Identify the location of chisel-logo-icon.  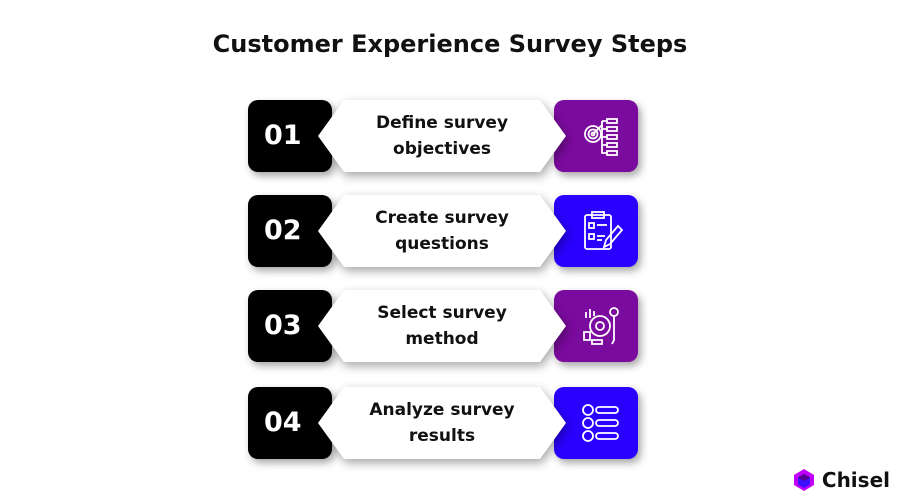
(803, 480).